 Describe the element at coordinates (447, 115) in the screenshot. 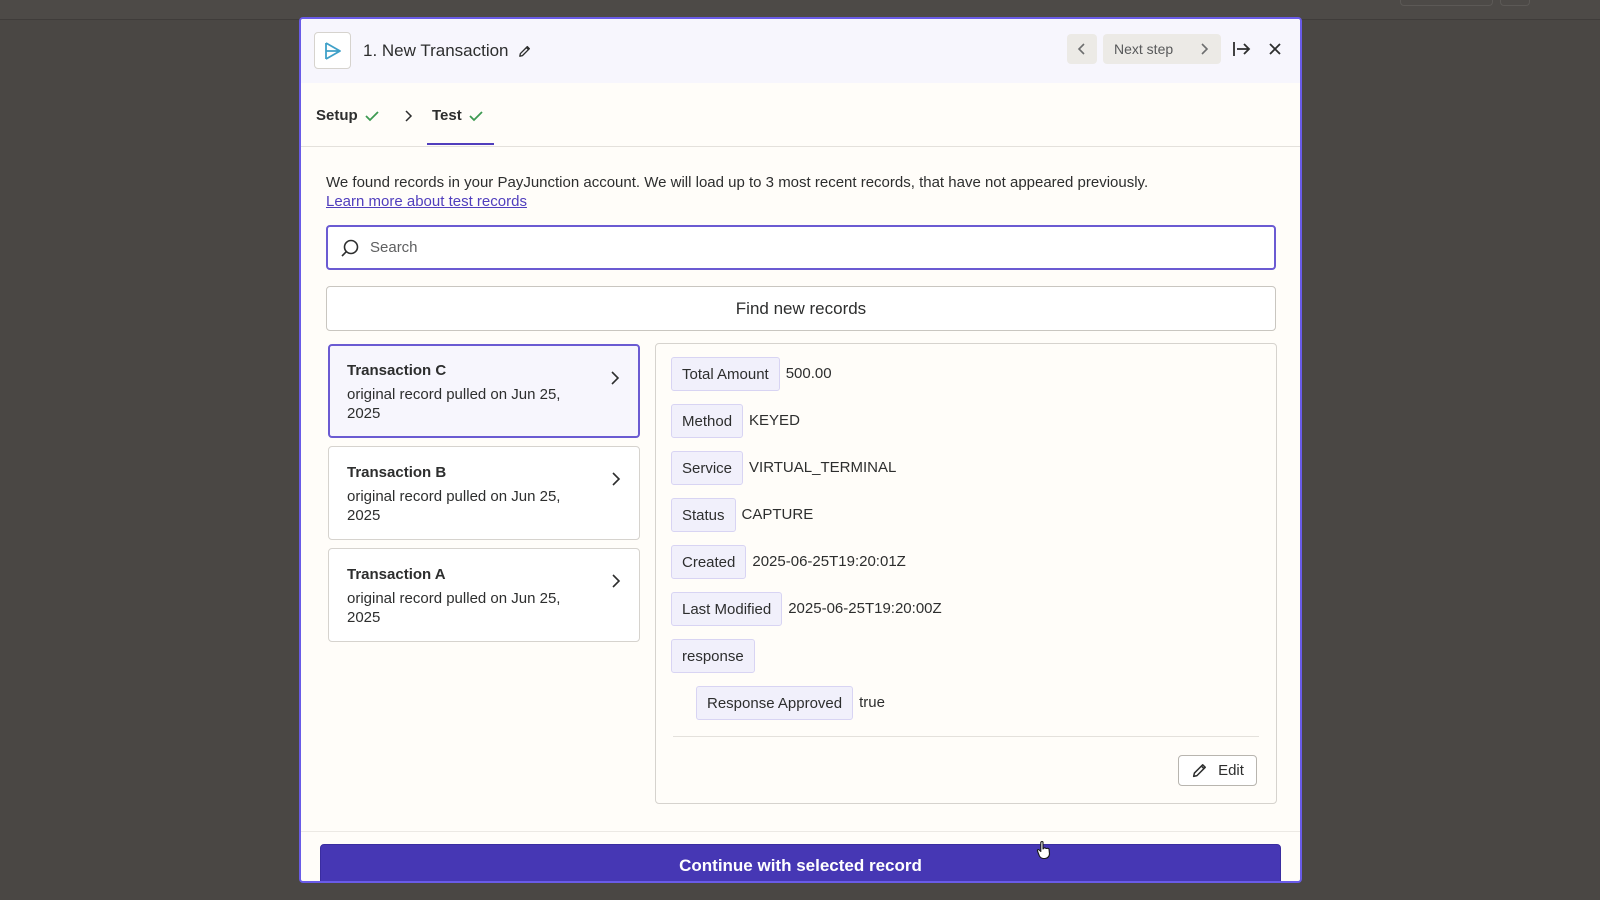

I see `tab-test-label: Test` at that location.